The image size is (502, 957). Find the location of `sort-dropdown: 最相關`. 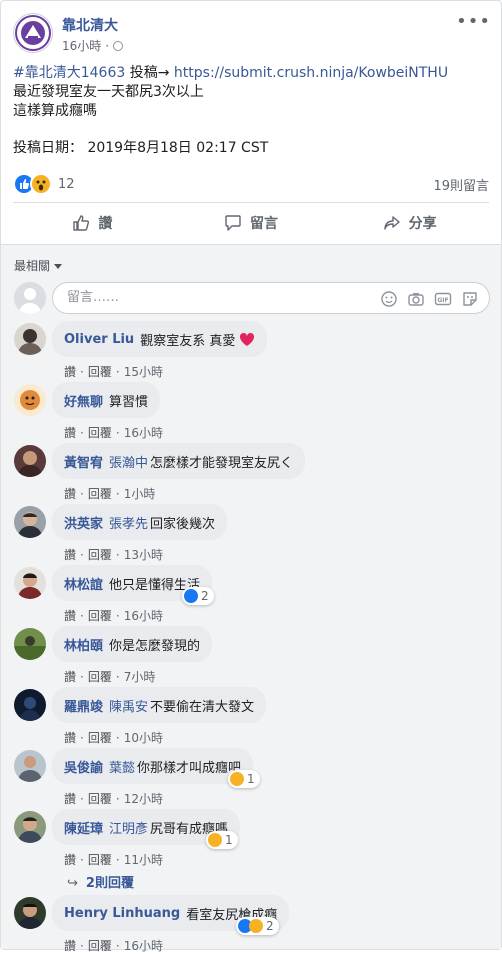

sort-dropdown: 最相關 is located at coordinates (38, 265).